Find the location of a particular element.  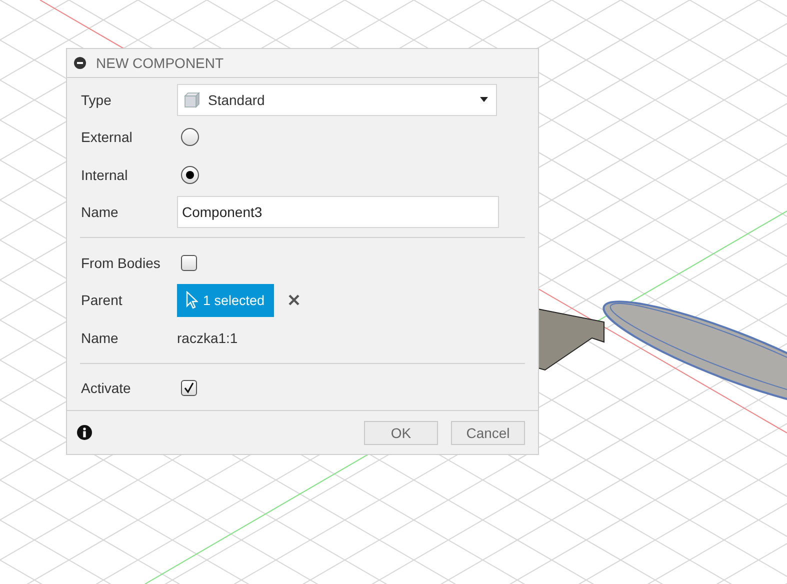

info-icon is located at coordinates (84, 432).